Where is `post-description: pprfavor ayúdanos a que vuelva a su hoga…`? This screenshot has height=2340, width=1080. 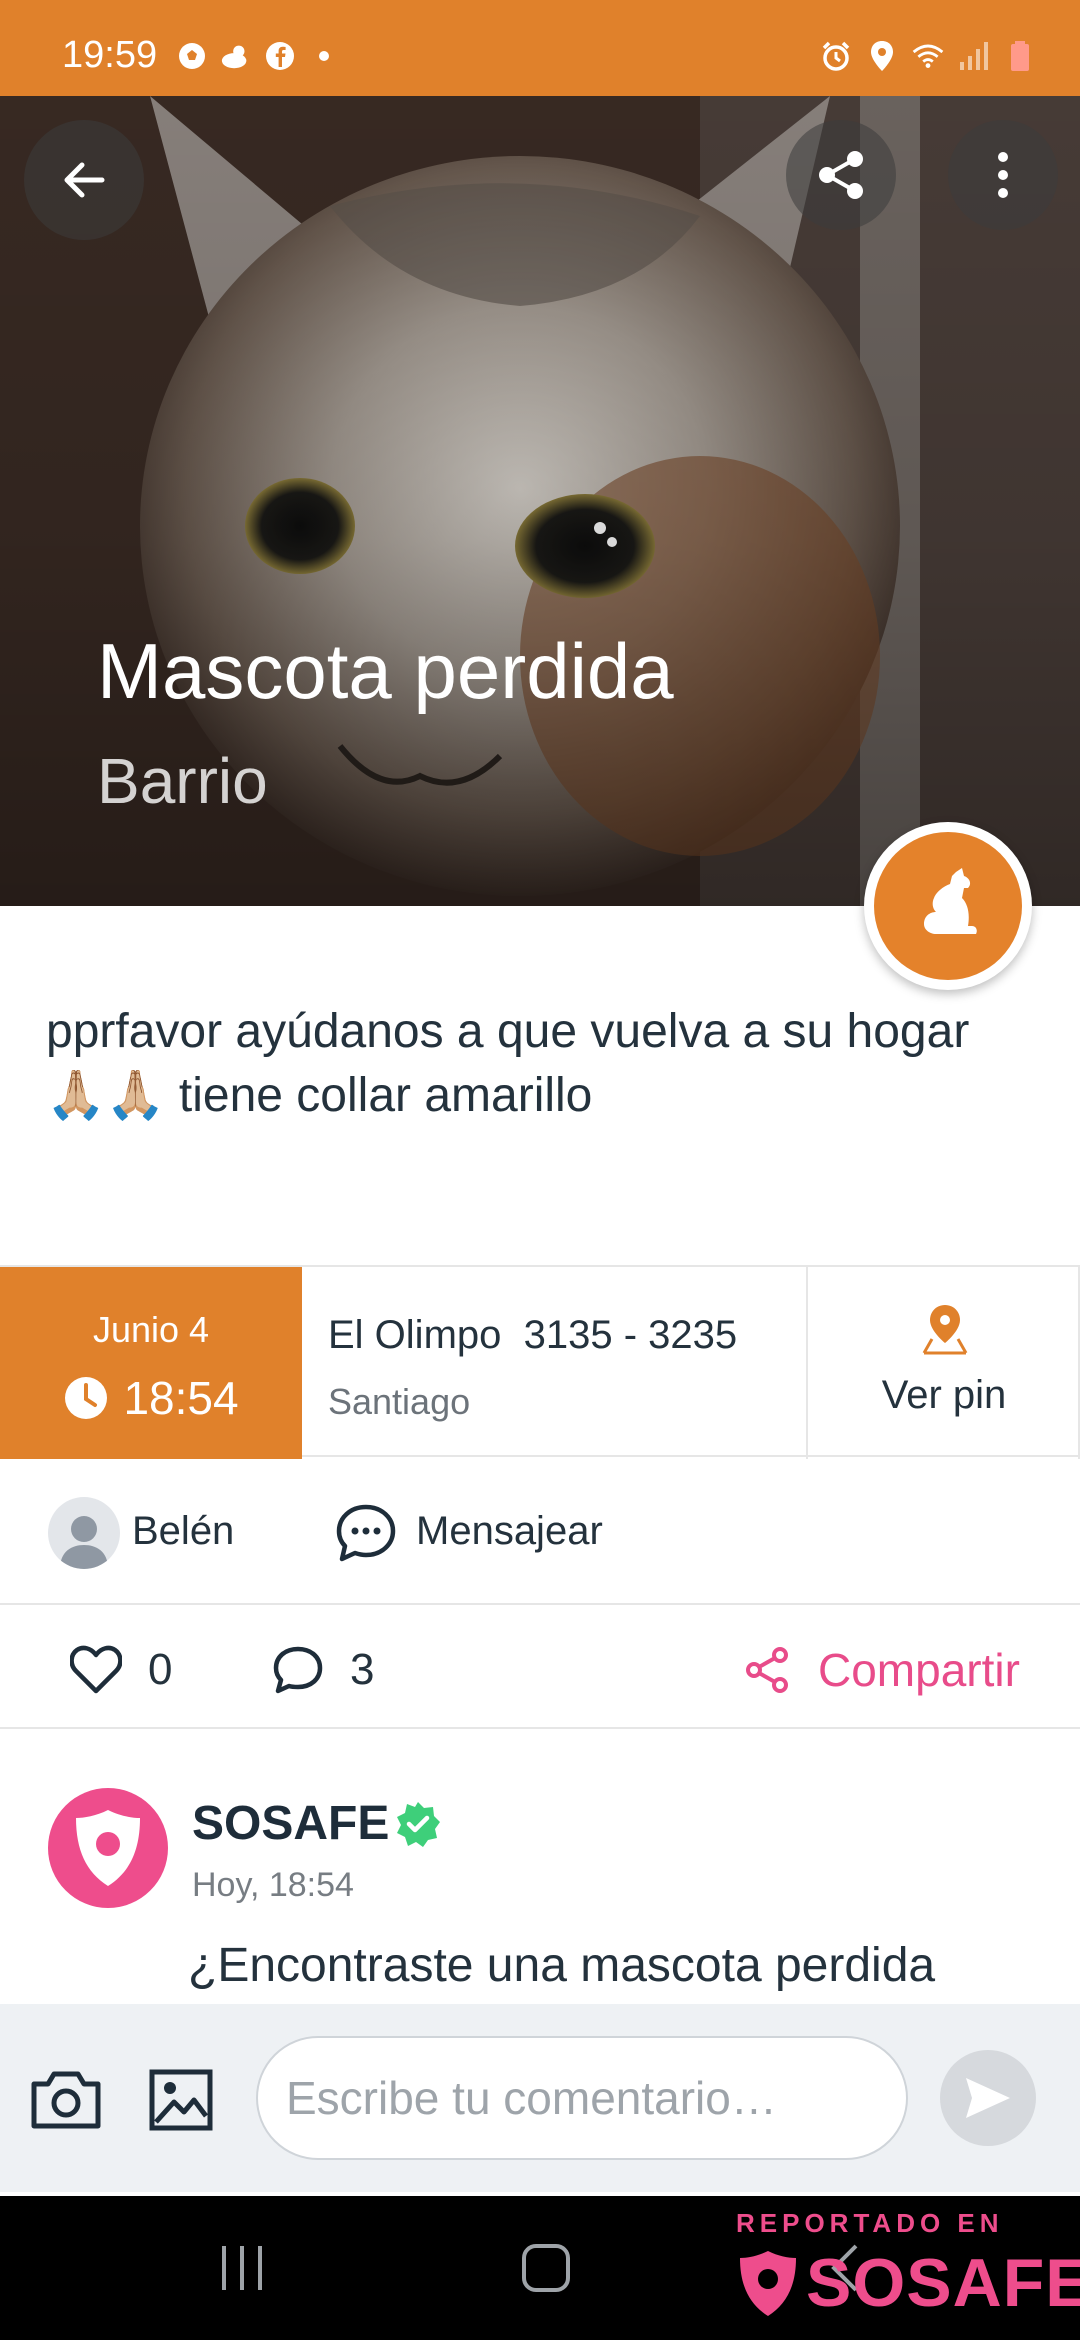 post-description: pprfavor ayúdanos a que vuelva a su hoga… is located at coordinates (508, 1063).